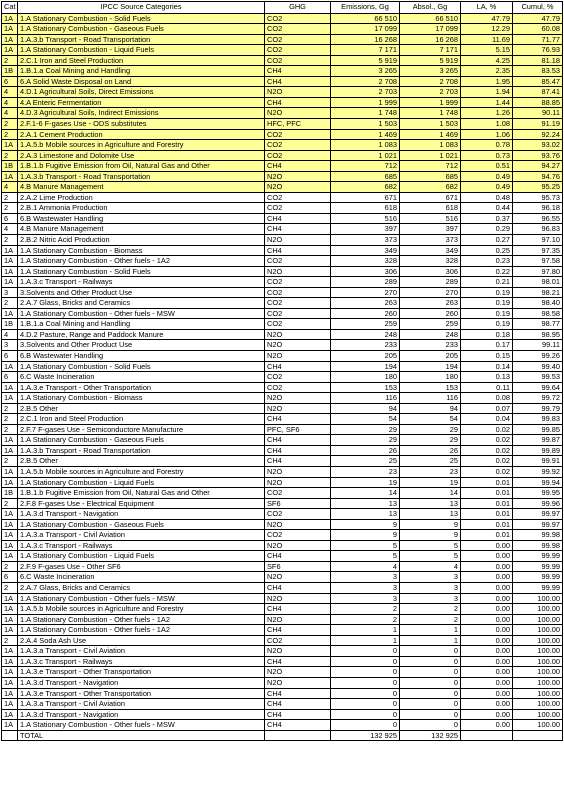 This screenshot has width=564, height=796. I want to click on emissions-cell: 7 171, so click(365, 50).